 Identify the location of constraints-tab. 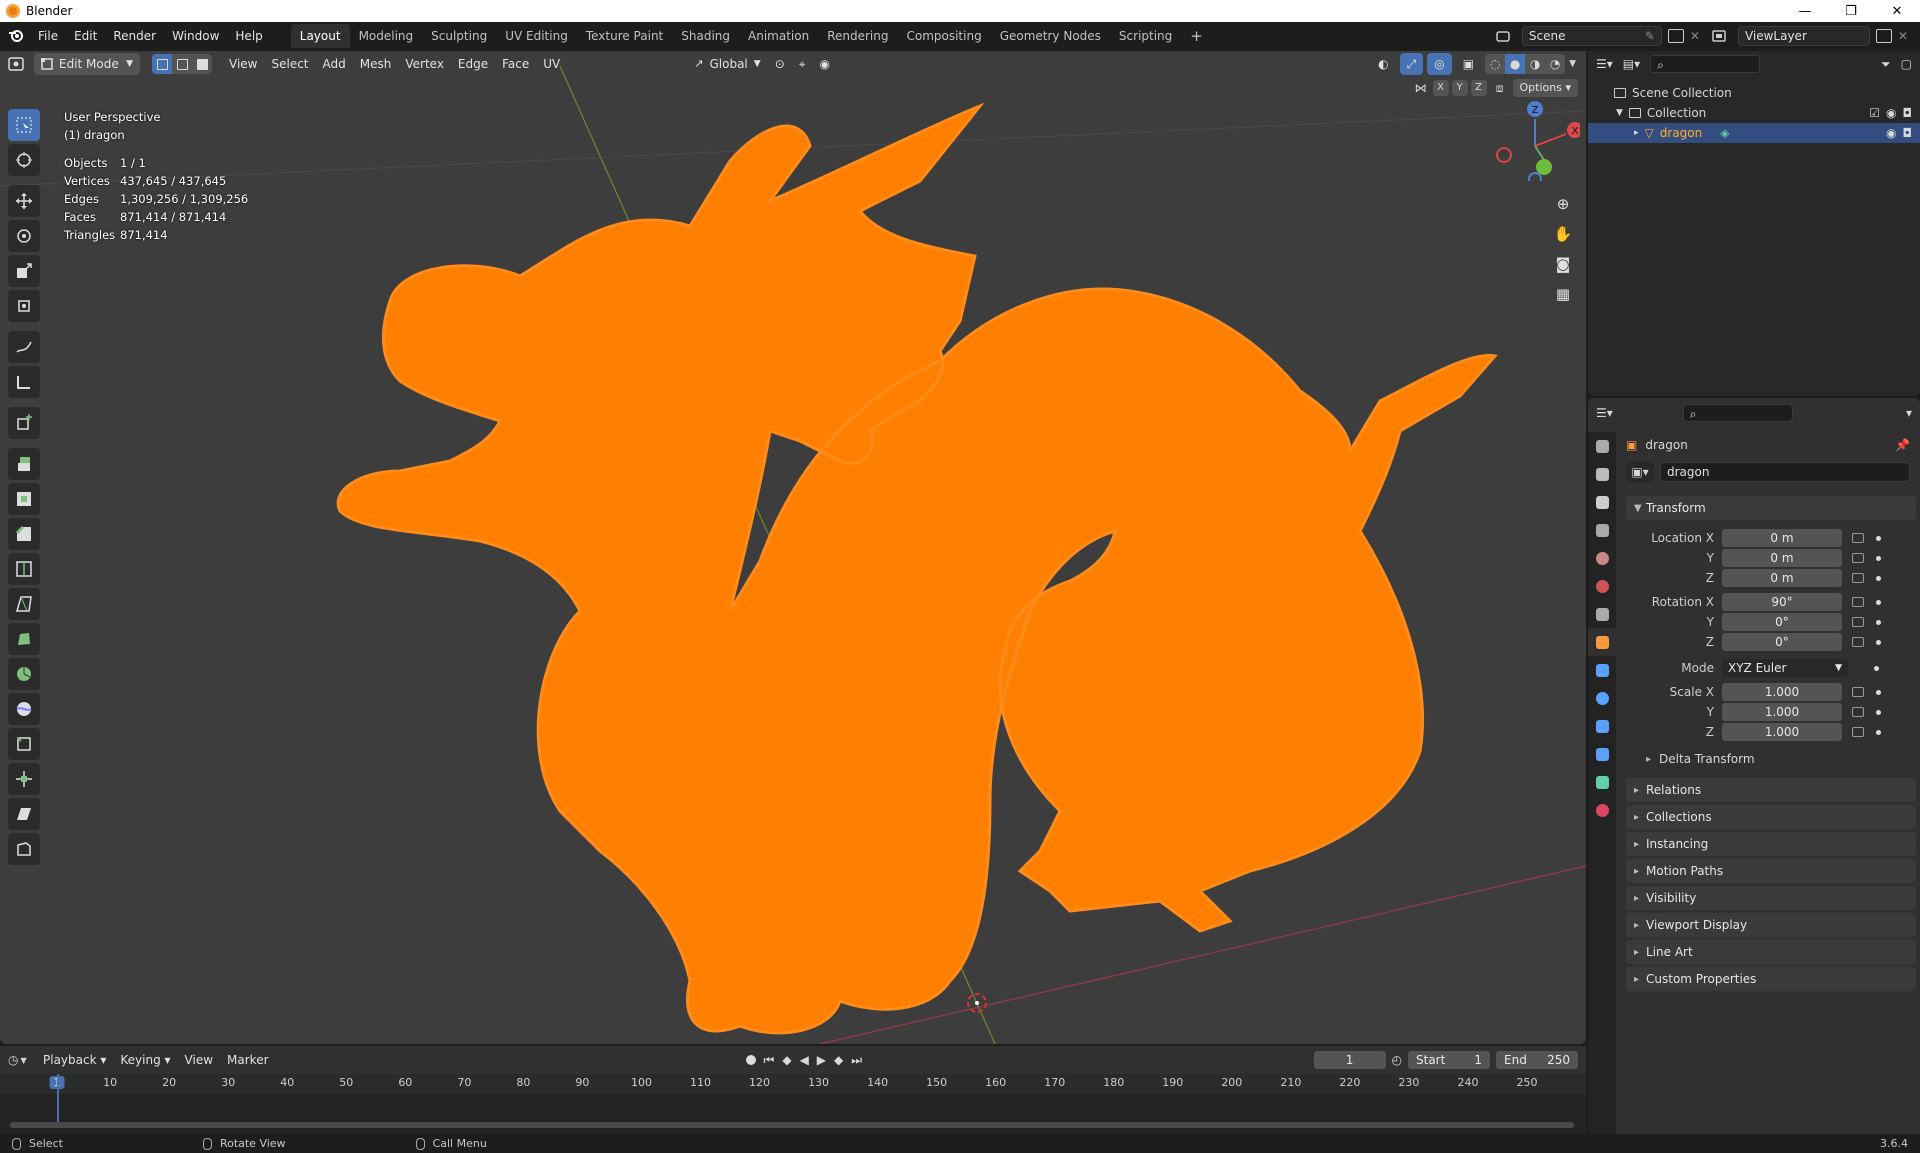
(1602, 754).